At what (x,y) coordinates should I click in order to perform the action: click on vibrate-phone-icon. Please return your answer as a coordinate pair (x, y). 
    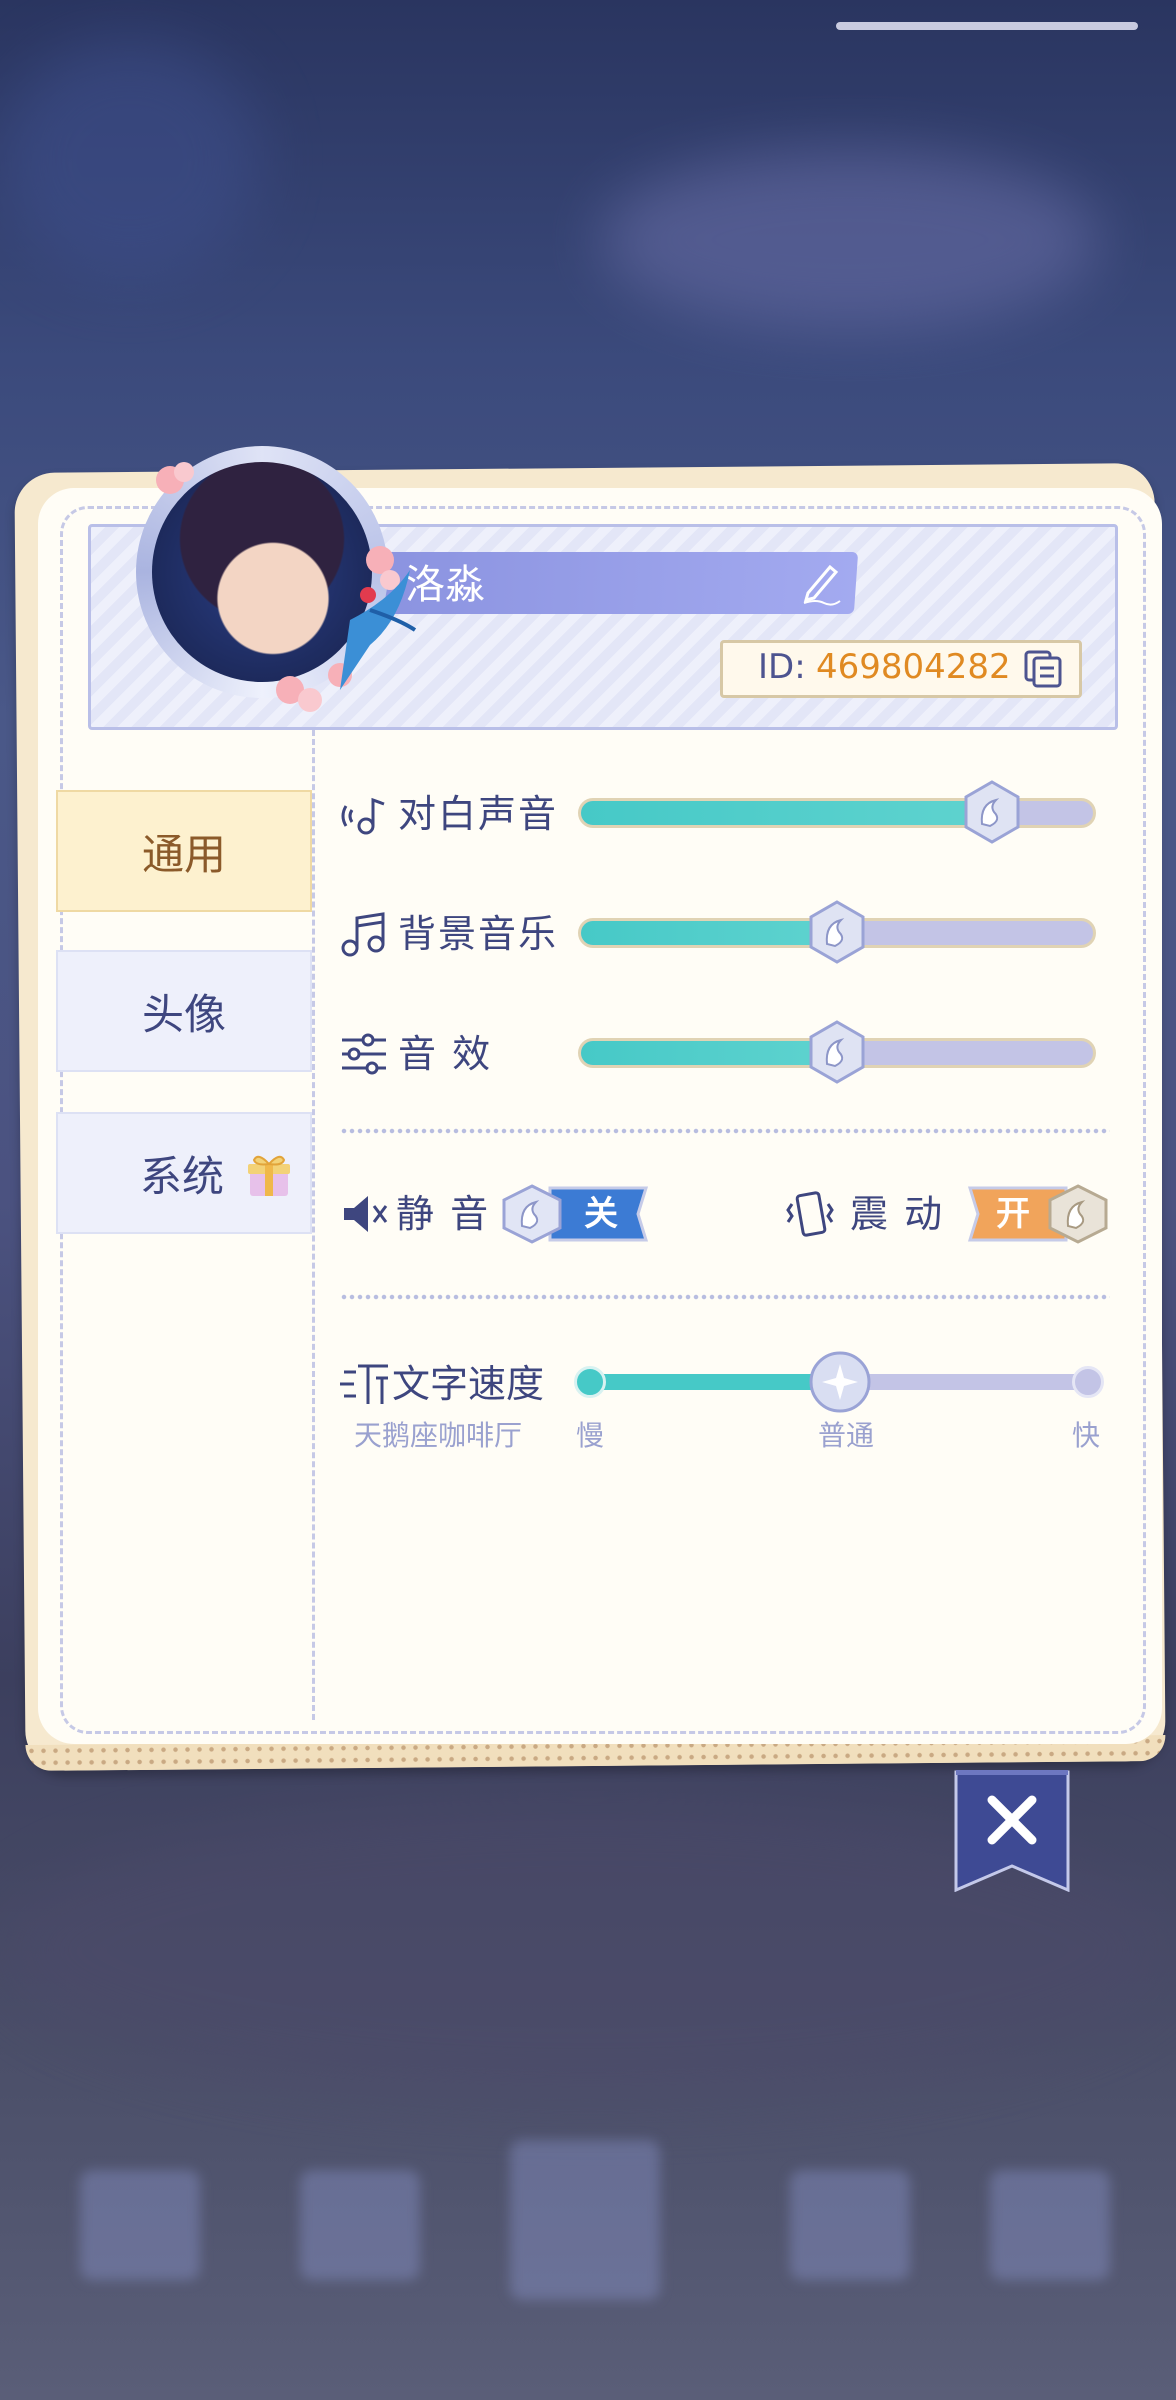
    Looking at the image, I should click on (810, 1214).